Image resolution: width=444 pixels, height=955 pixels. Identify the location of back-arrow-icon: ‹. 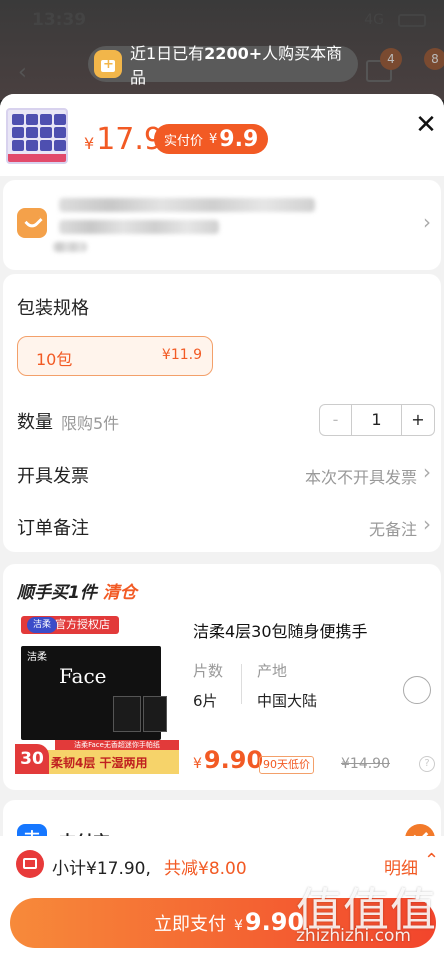
(22, 72).